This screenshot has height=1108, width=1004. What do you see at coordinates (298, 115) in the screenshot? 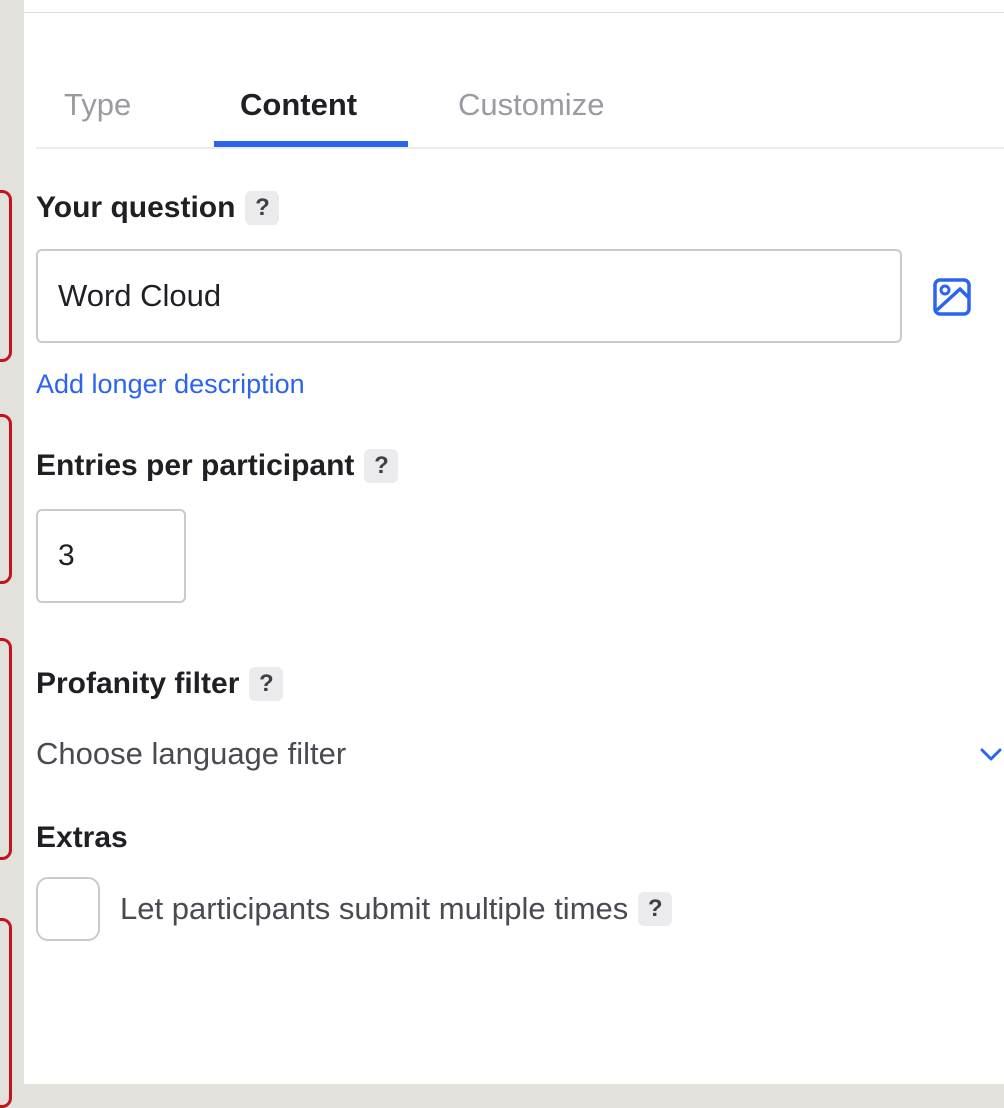
I see `tab-content: Content` at bounding box center [298, 115].